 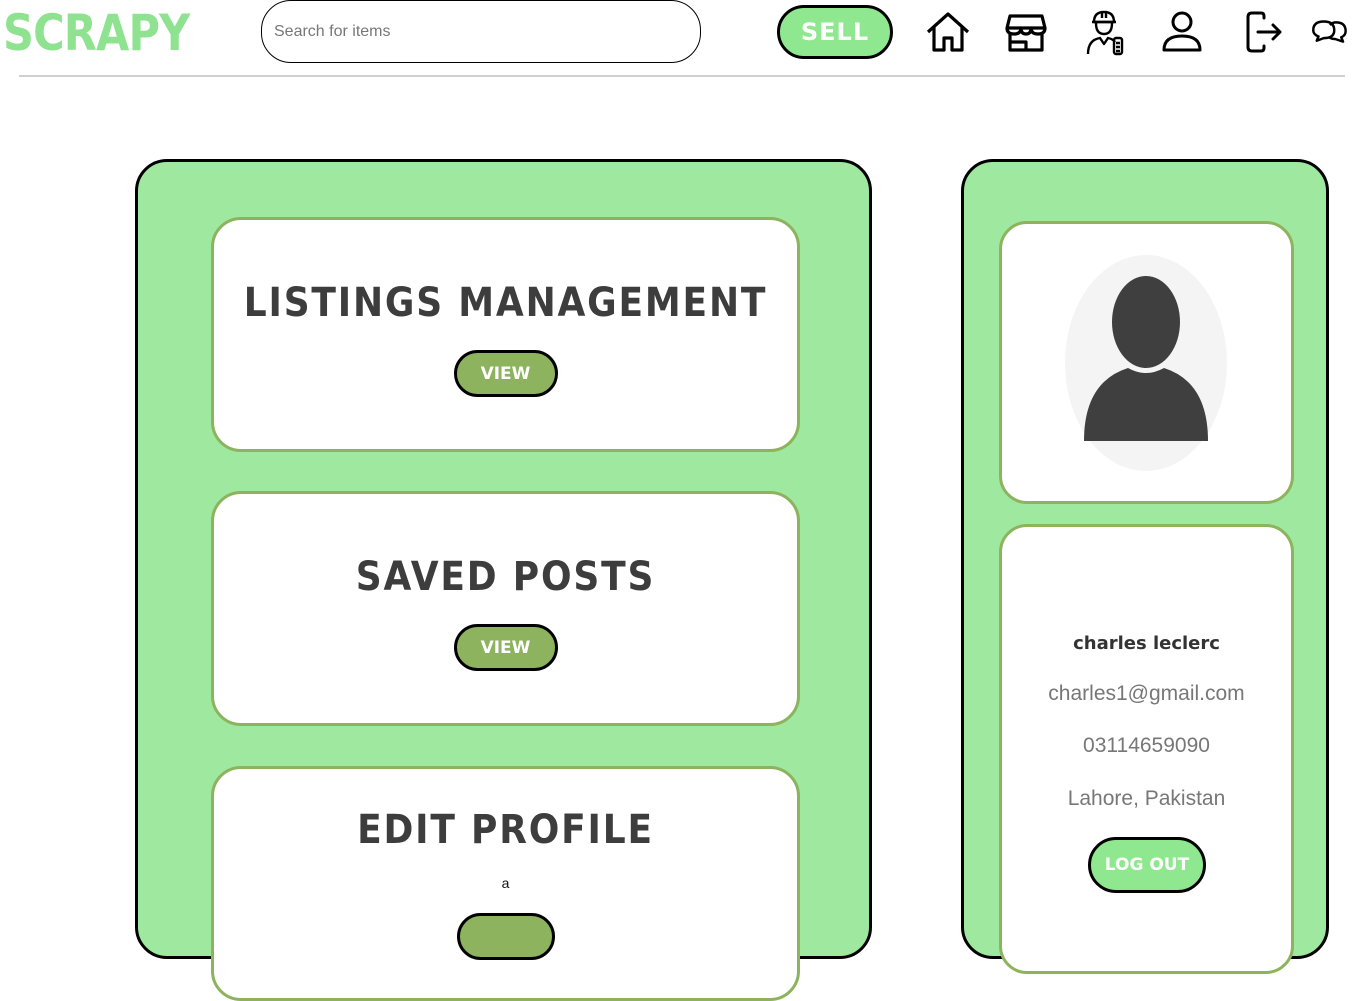 I want to click on user-name: charles leclerc, so click(x=1146, y=643).